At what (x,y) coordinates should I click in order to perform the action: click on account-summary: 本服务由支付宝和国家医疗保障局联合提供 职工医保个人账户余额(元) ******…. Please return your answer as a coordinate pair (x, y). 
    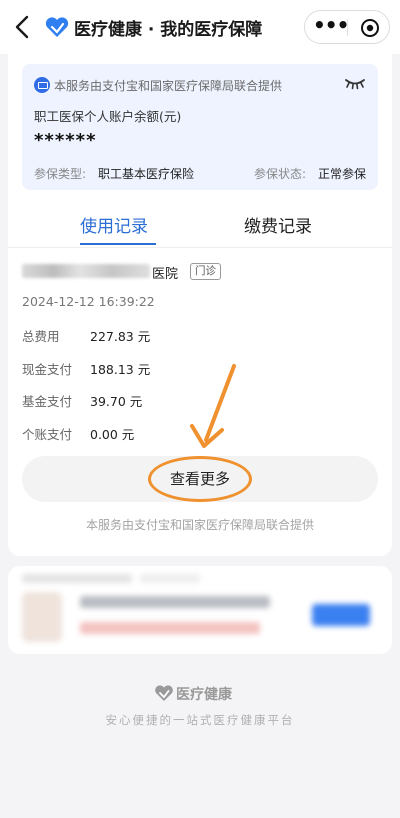
    Looking at the image, I should click on (200, 127).